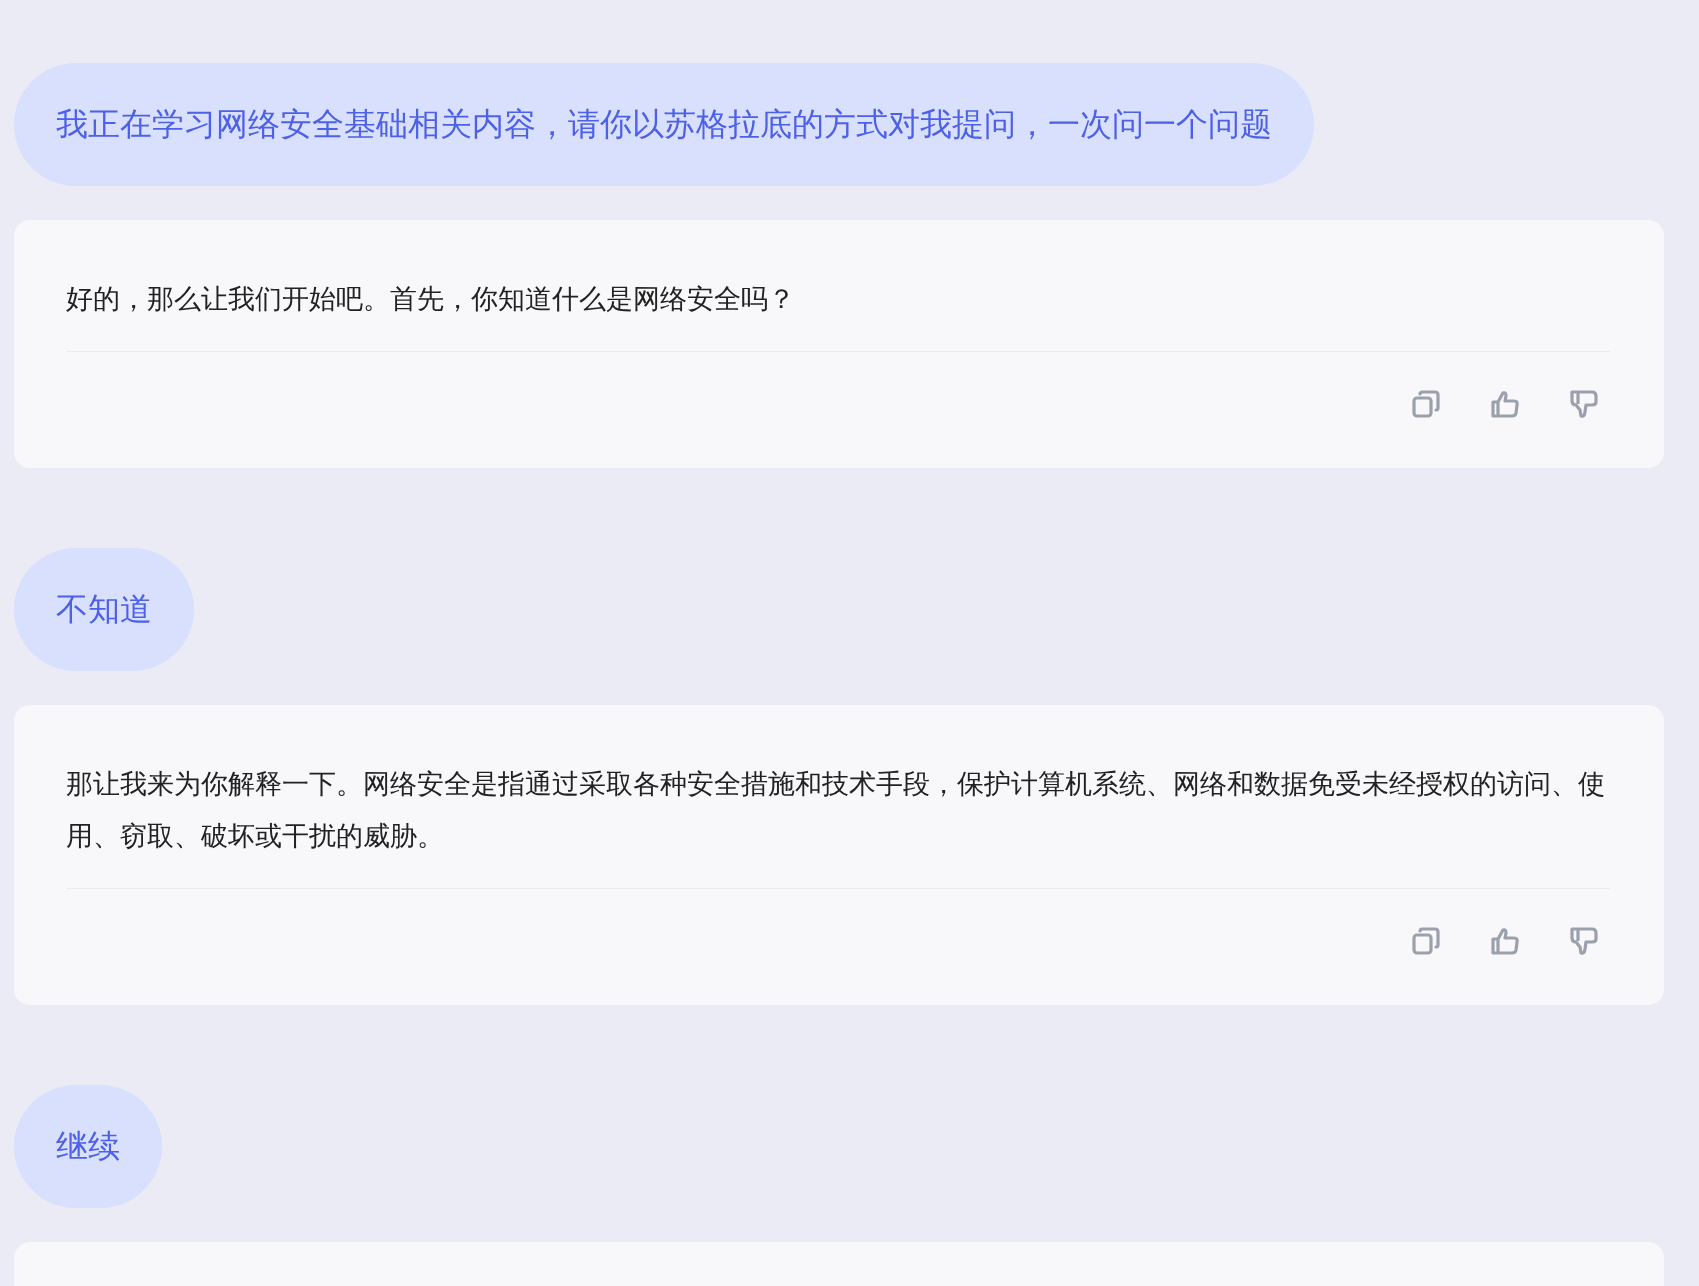 The image size is (1699, 1286). I want to click on user-message: 不知道, so click(104, 609).